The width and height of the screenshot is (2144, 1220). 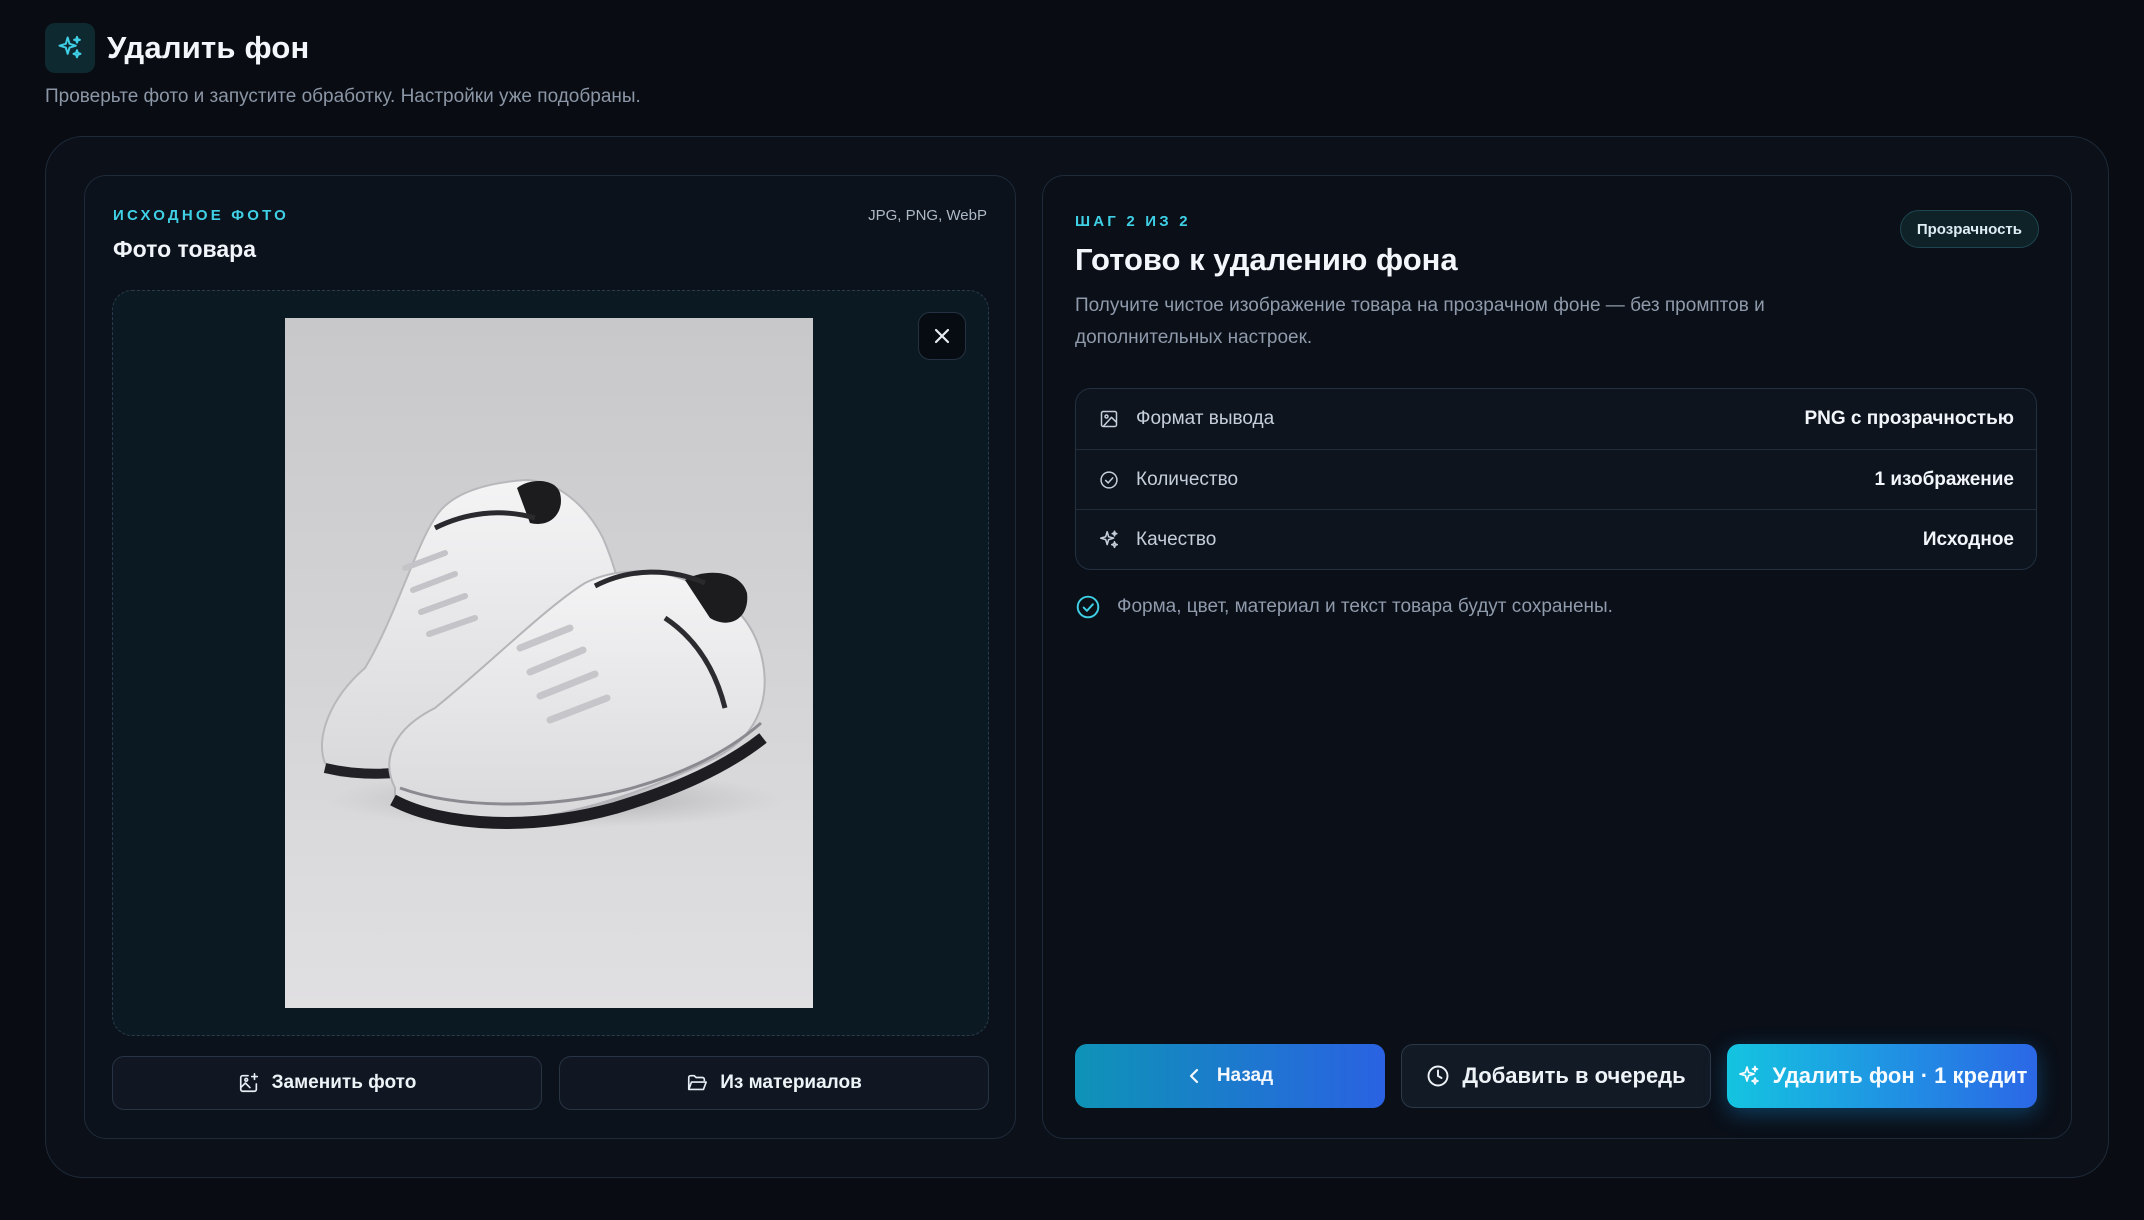 I want to click on step-indicator: ШАГ 2 ИЗ 2, so click(x=1133, y=221).